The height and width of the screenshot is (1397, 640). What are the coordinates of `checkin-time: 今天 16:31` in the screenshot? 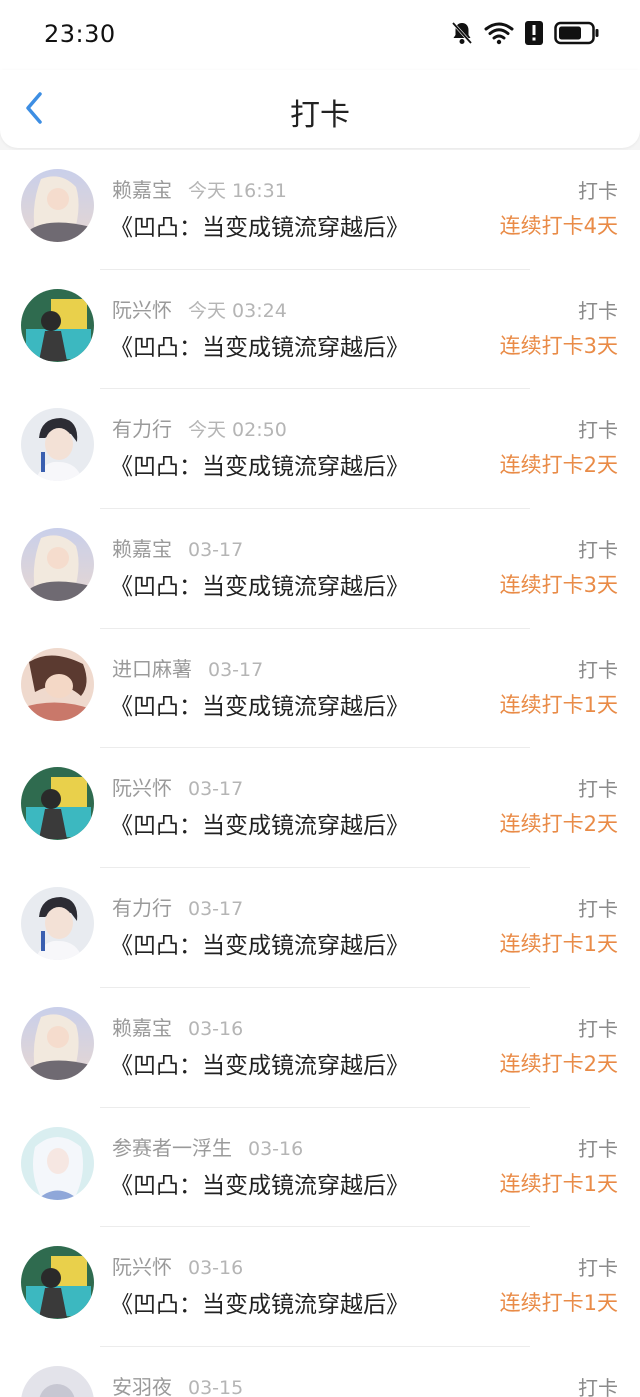 It's located at (237, 191).